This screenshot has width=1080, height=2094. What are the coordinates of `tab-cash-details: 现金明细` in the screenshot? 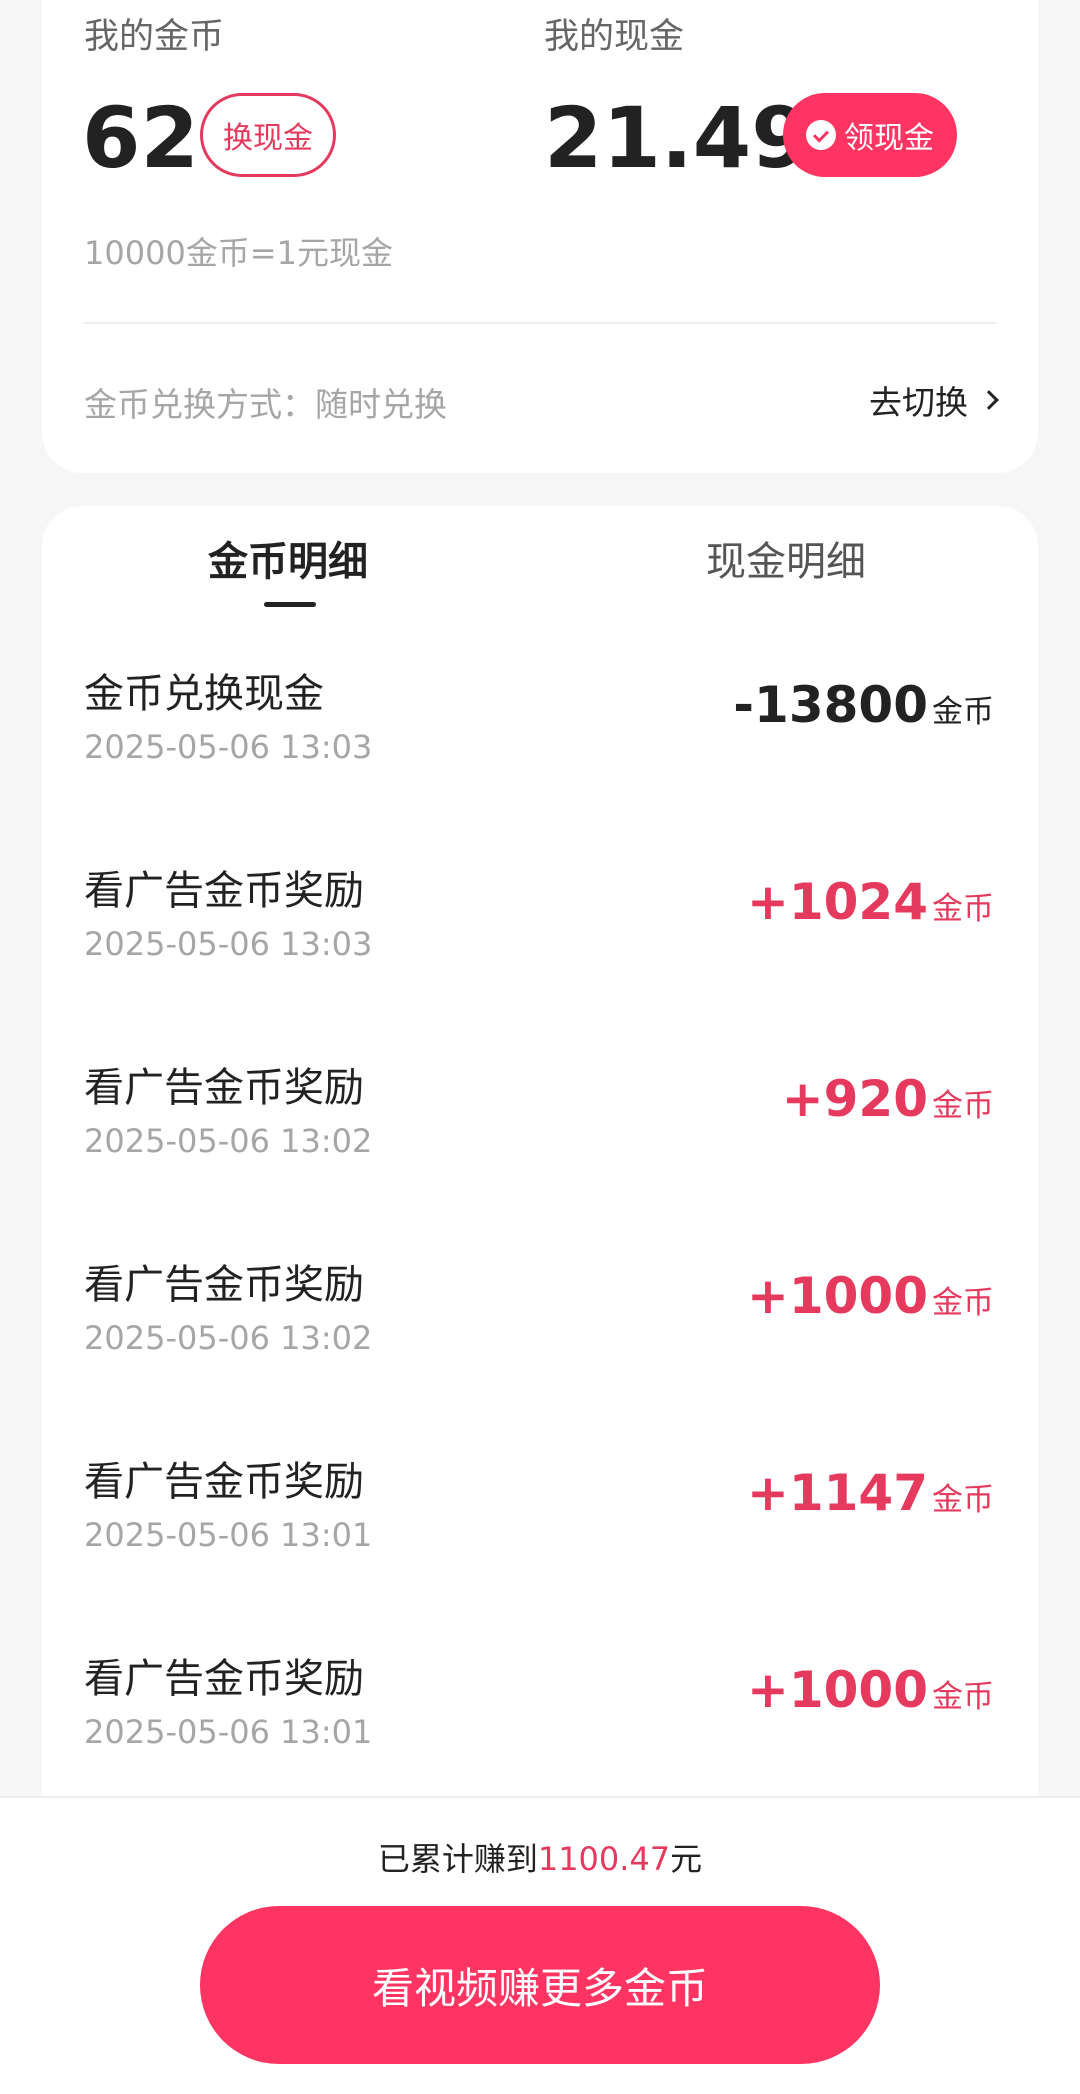 It's located at (786, 562).